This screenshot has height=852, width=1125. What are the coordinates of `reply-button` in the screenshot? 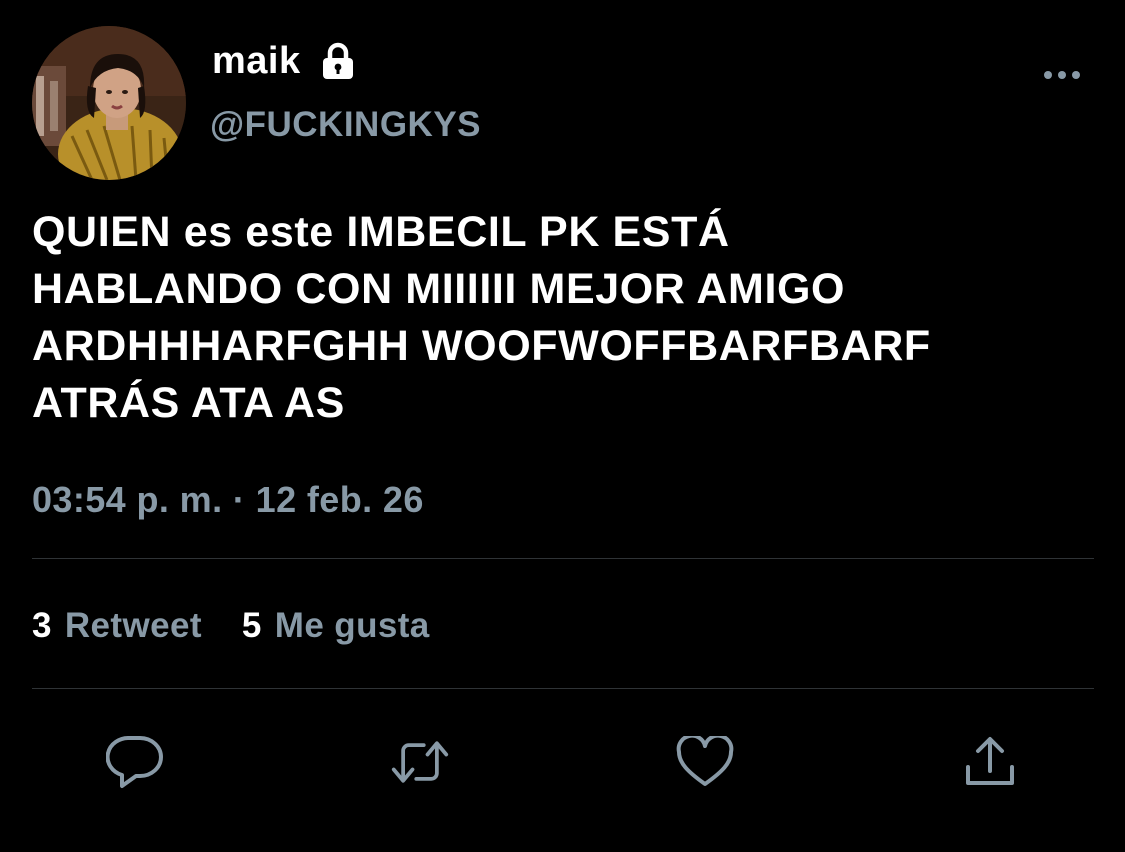 It's located at (135, 762).